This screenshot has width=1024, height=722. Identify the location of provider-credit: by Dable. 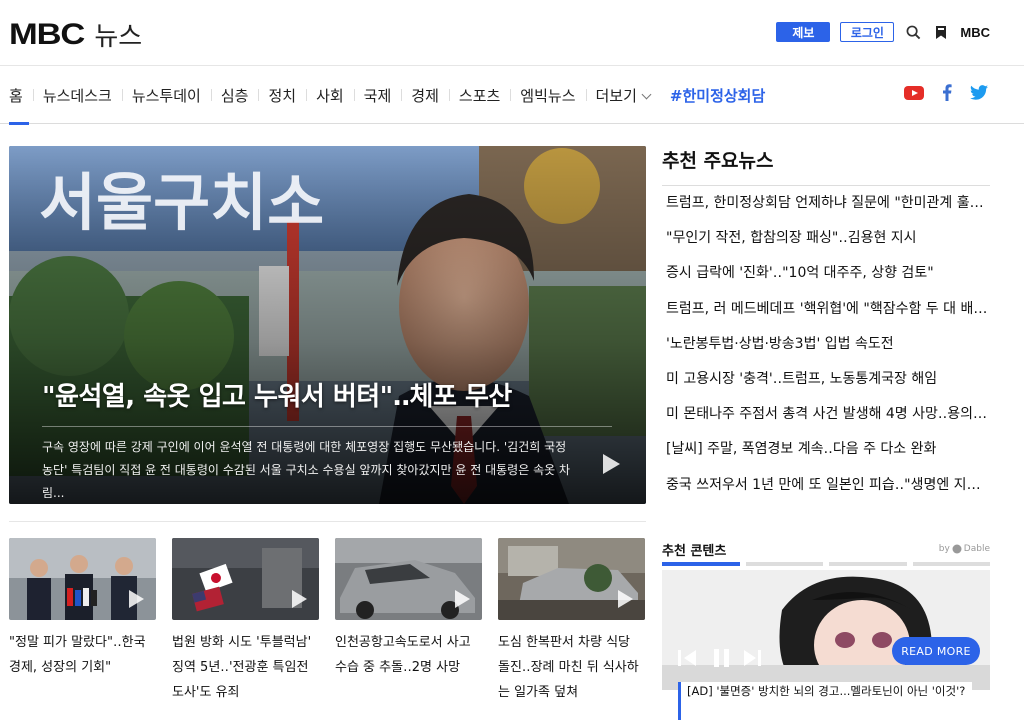
(964, 549).